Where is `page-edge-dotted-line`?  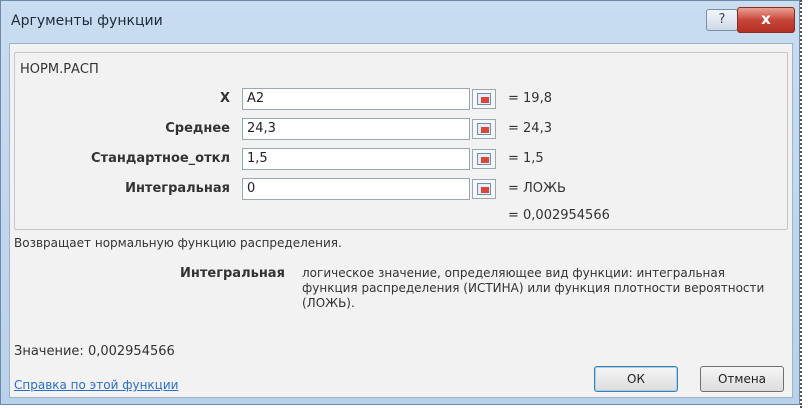 page-edge-dotted-line is located at coordinates (801, 204).